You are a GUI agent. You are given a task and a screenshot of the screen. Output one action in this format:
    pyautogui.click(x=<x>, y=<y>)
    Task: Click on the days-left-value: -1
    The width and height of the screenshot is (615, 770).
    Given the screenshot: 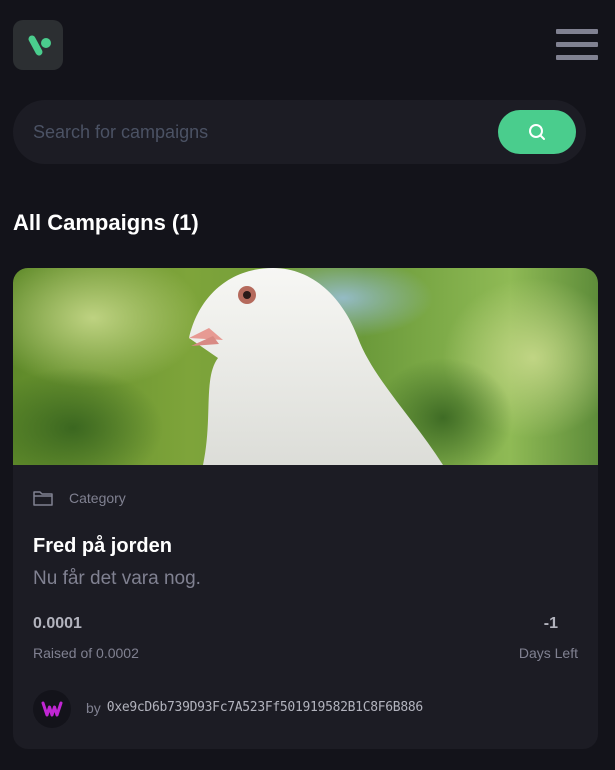 What is the action you would take?
    pyautogui.click(x=550, y=623)
    